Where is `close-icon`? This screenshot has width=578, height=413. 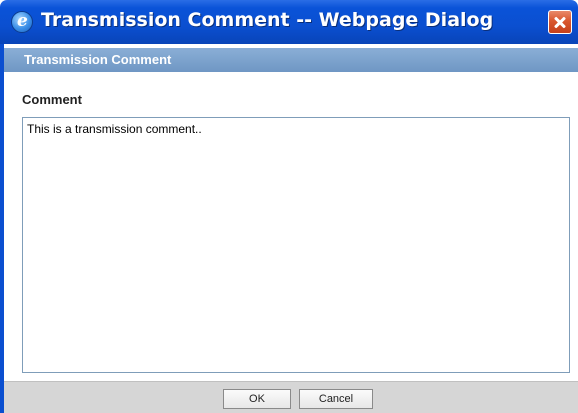
close-icon is located at coordinates (560, 22).